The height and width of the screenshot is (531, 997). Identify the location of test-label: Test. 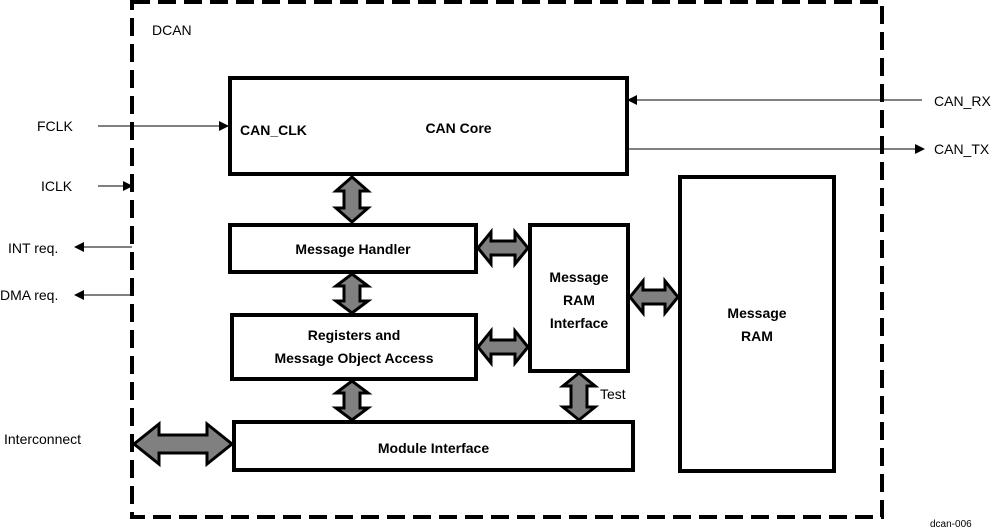
(613, 394).